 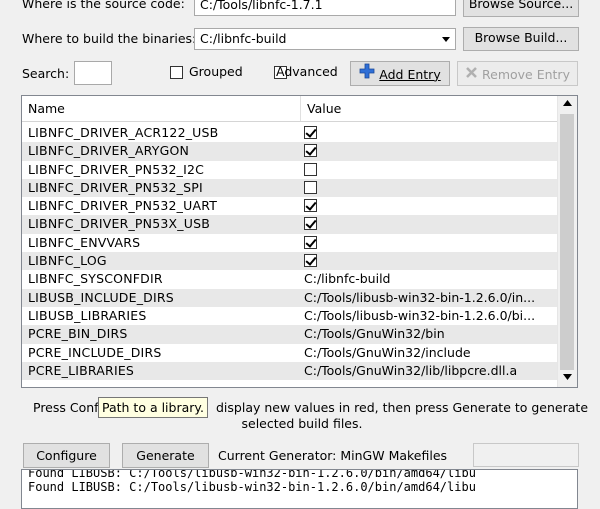 I want to click on advanced-label: Advanced, so click(x=307, y=71).